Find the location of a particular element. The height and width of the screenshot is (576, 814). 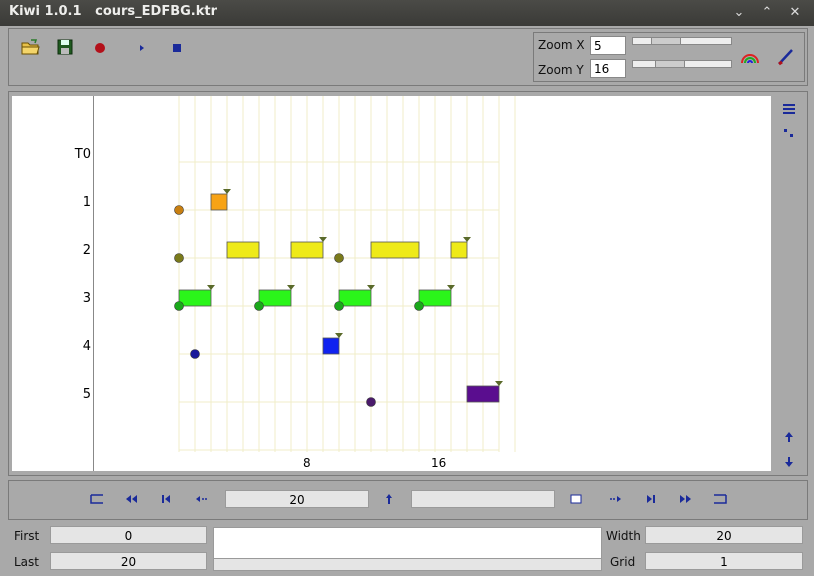

zoom-panel: Zoom X 5 Zoom Y 16 is located at coordinates (669, 57).